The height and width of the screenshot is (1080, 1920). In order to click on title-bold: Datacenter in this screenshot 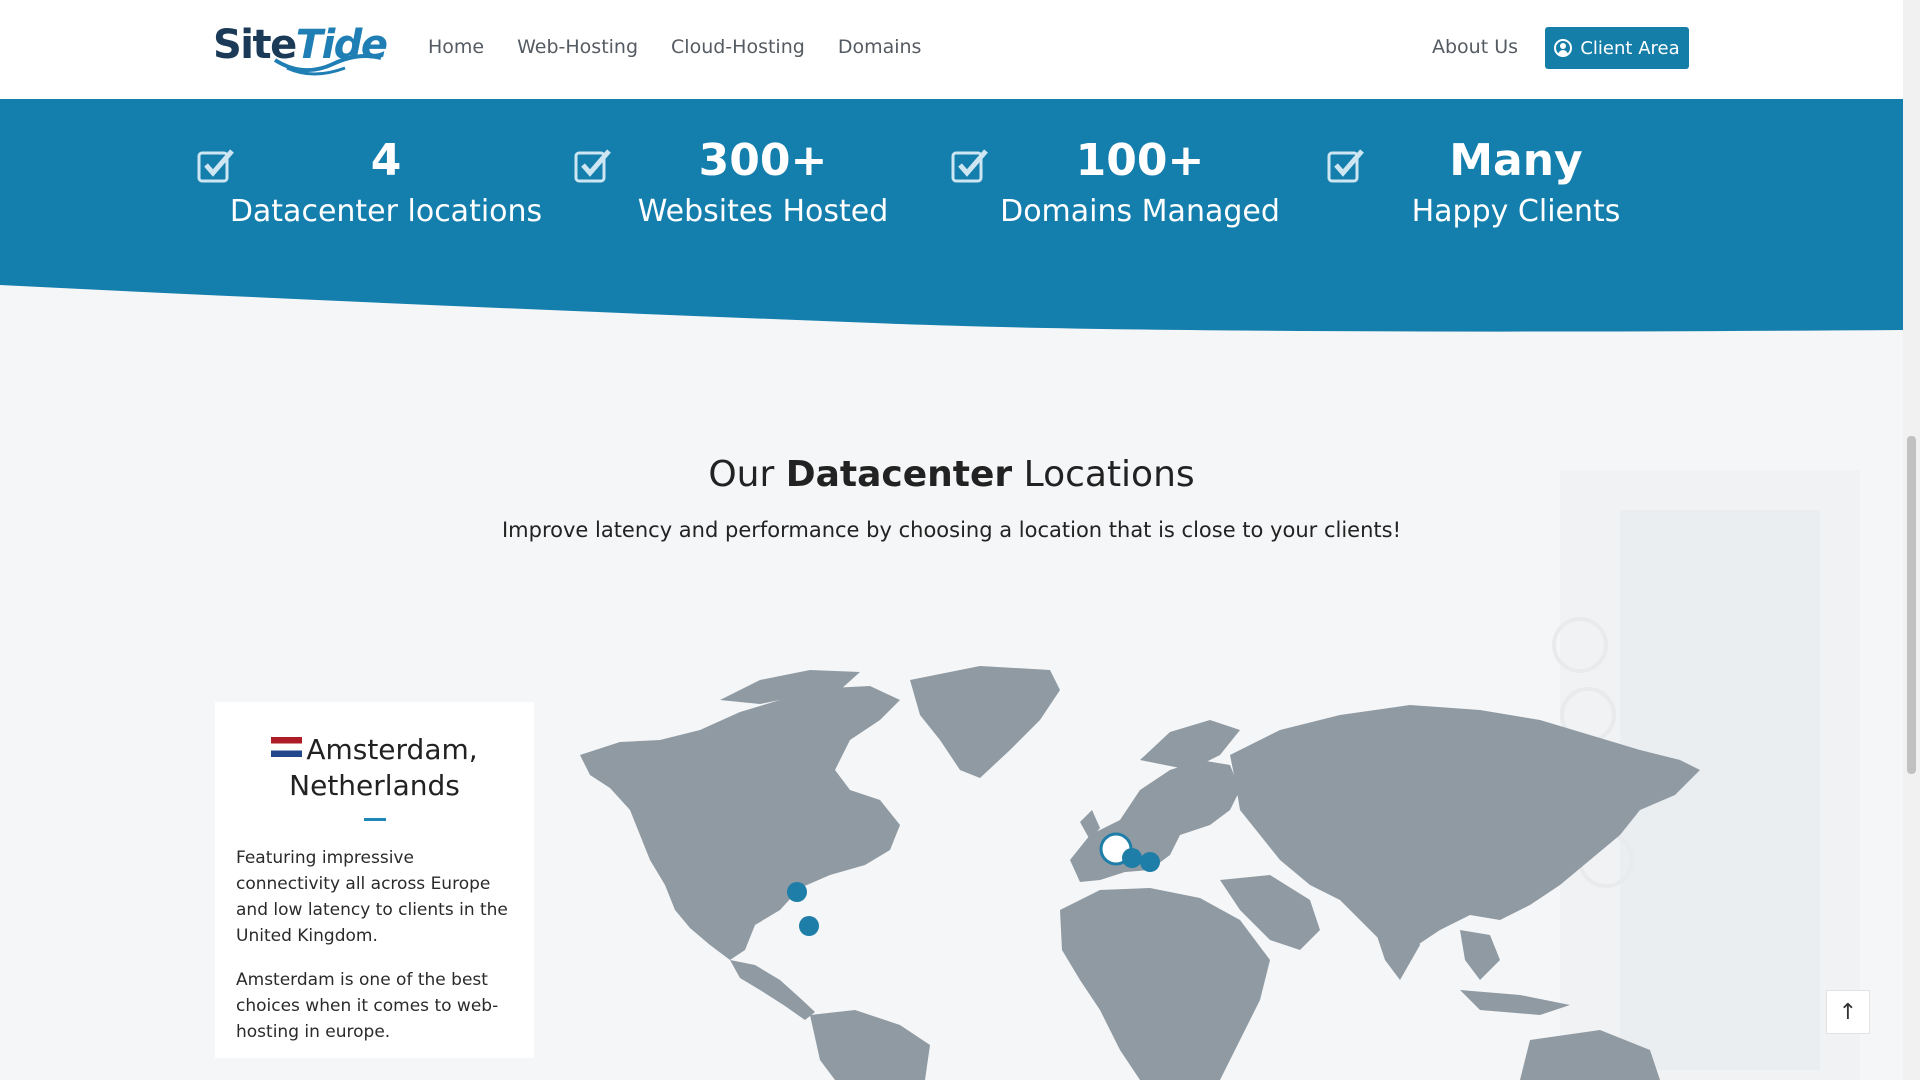, I will do `click(899, 474)`.